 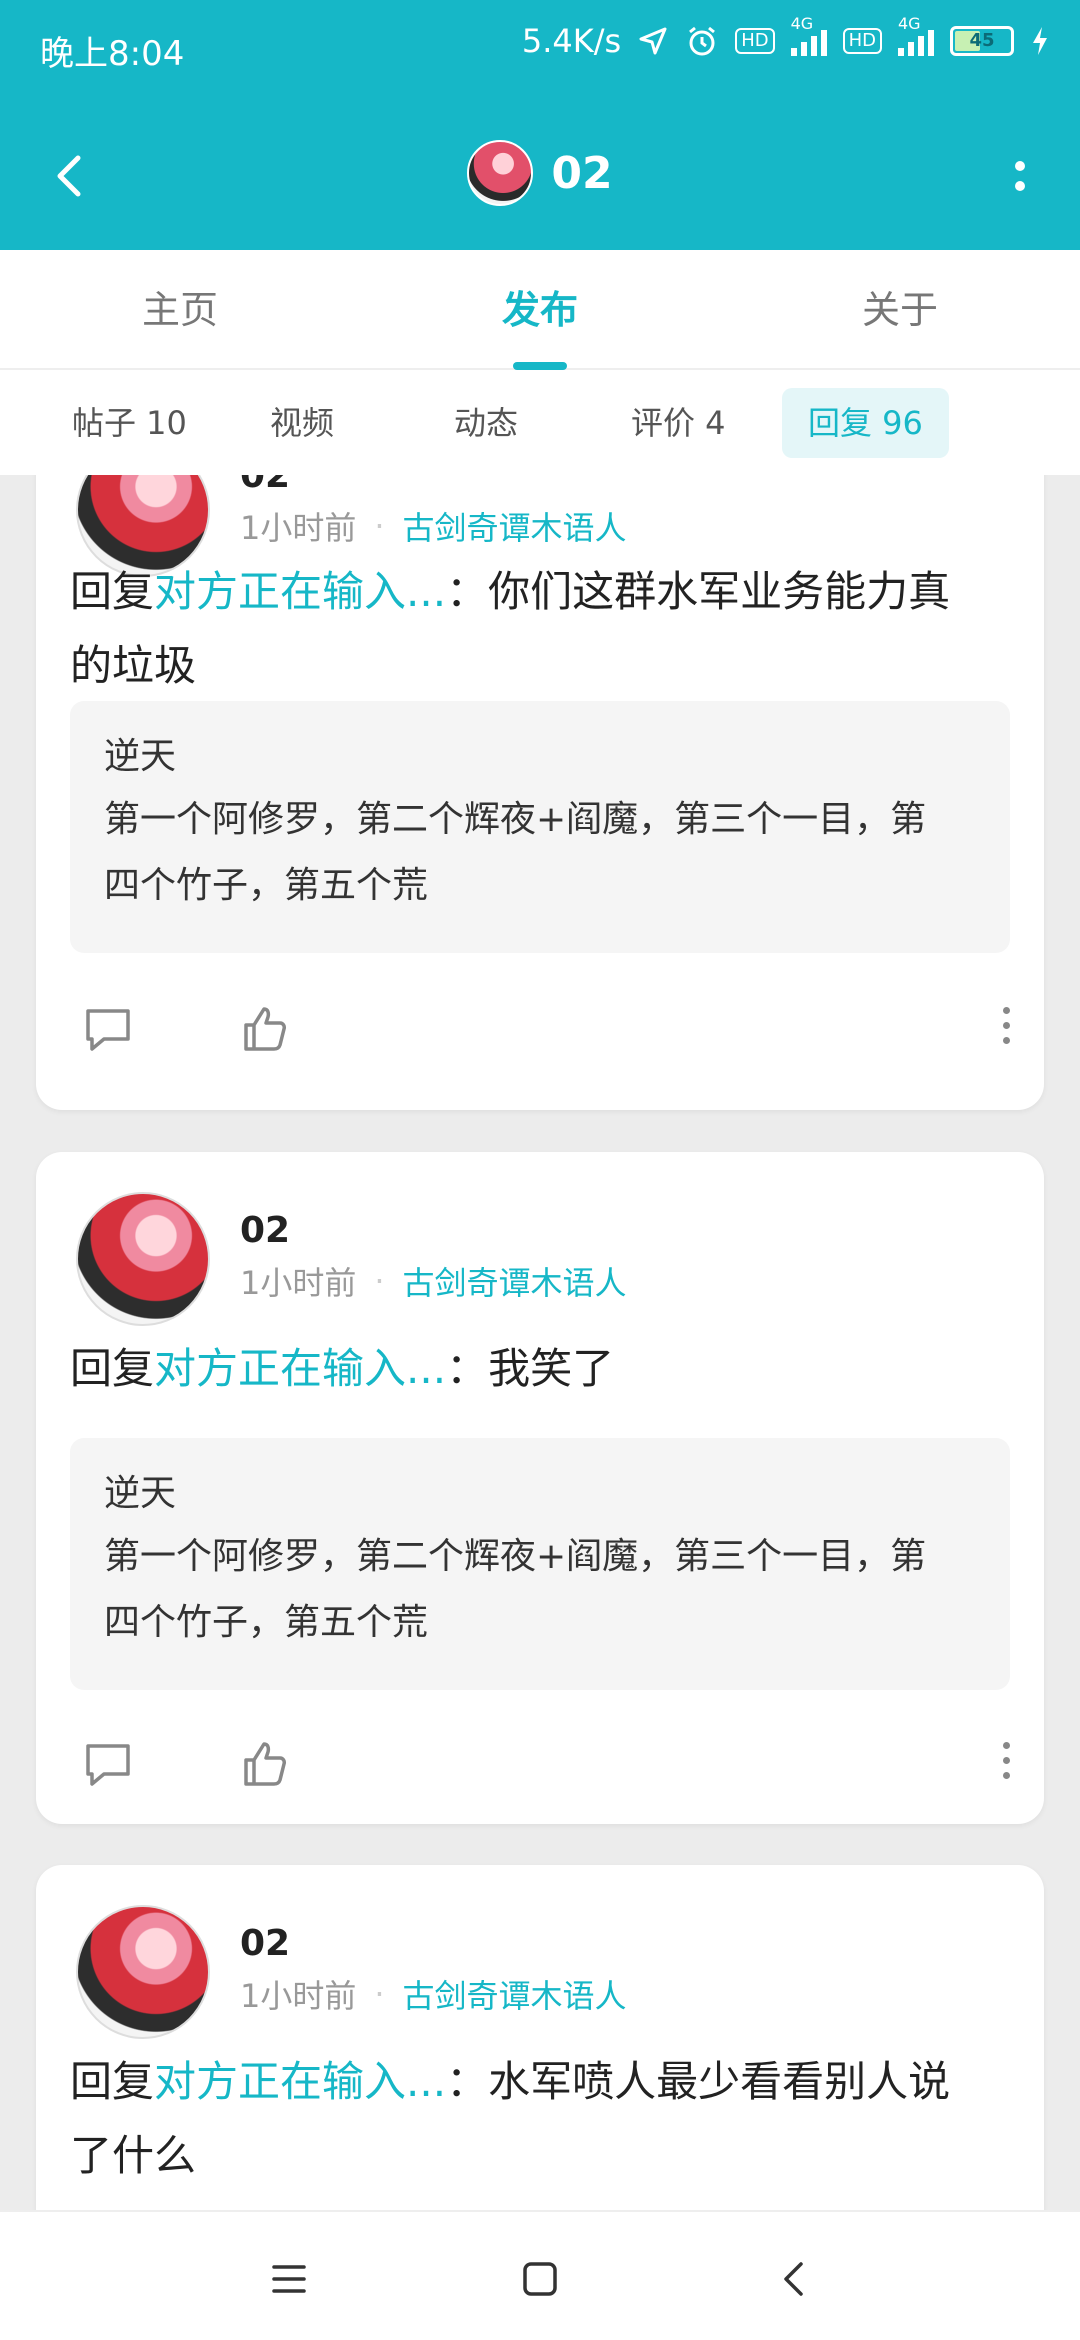 I want to click on status-bar: 晚上8:04 5.4K/s HD 4G HD 4G 45, so click(x=540, y=50).